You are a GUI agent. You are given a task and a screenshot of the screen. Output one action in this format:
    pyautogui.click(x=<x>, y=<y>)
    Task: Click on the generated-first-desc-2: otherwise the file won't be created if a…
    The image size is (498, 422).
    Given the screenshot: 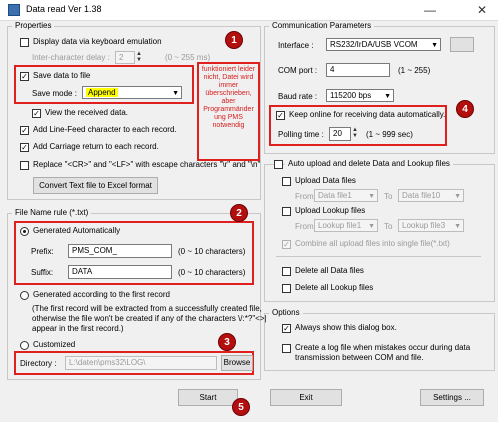 What is the action you would take?
    pyautogui.click(x=149, y=318)
    